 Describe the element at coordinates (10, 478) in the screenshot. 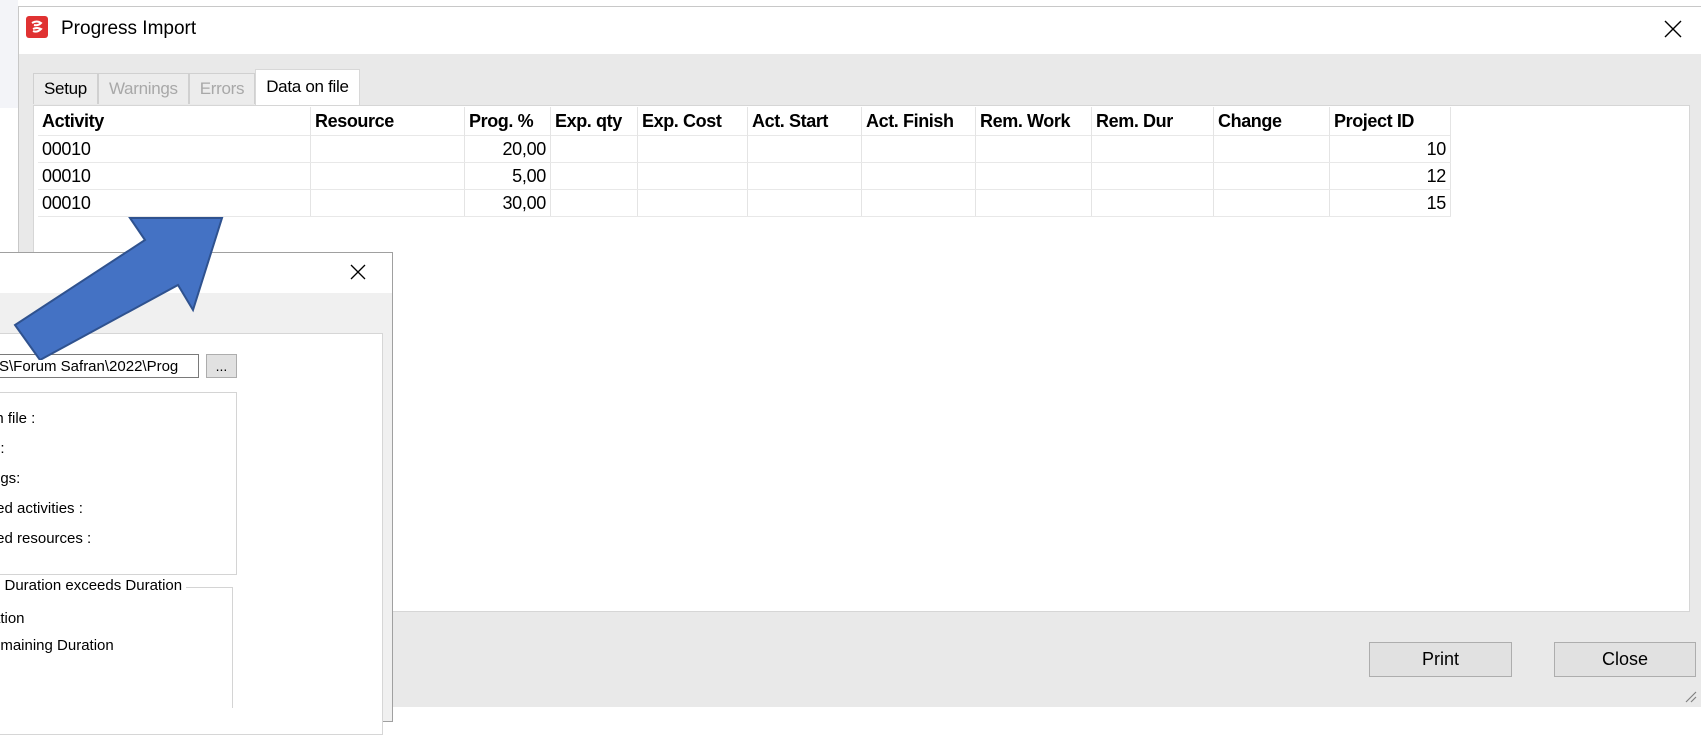

I see `stat-label: ngs:` at that location.